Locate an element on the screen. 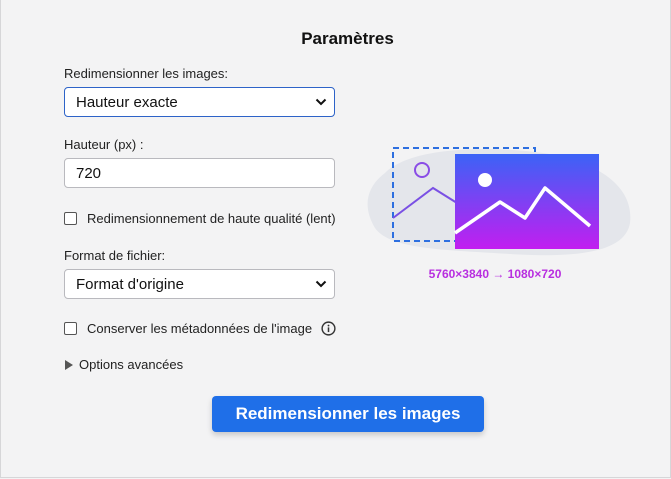 The width and height of the screenshot is (671, 479). info-icon is located at coordinates (328, 328).